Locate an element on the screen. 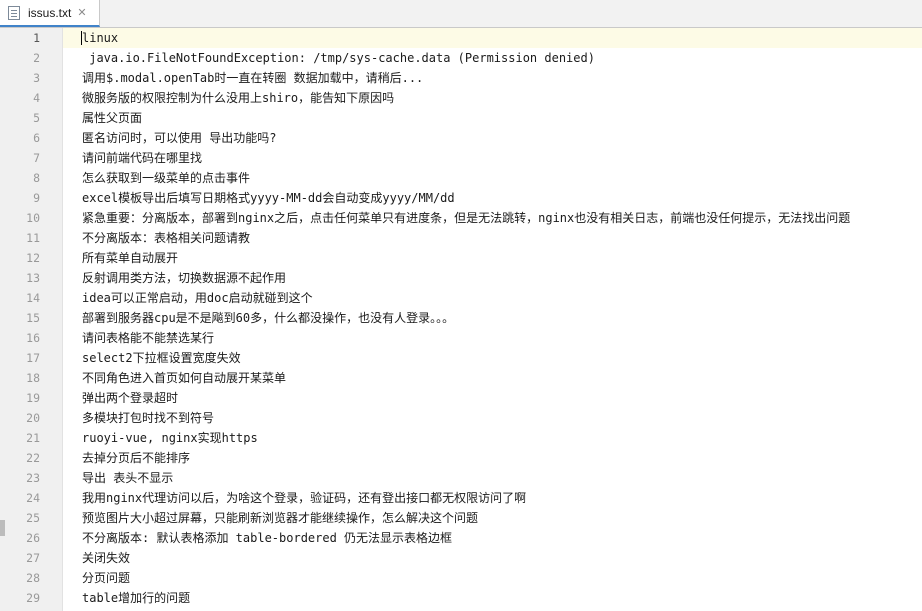 The width and height of the screenshot is (922, 611). text-line: 匿名访问时，可以使用 导出功能吗? is located at coordinates (502, 138).